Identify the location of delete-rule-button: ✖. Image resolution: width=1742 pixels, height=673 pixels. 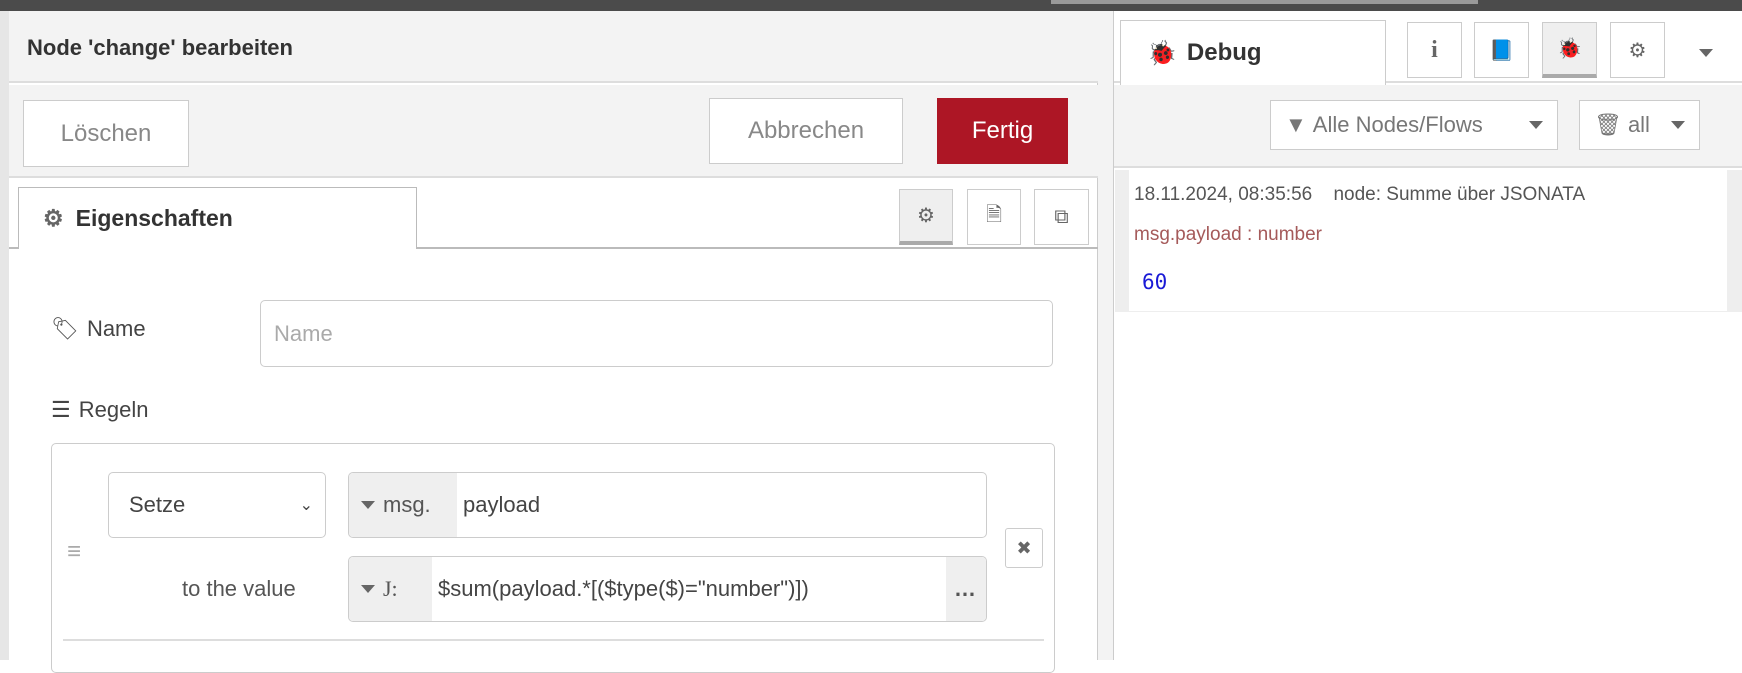
(1024, 548).